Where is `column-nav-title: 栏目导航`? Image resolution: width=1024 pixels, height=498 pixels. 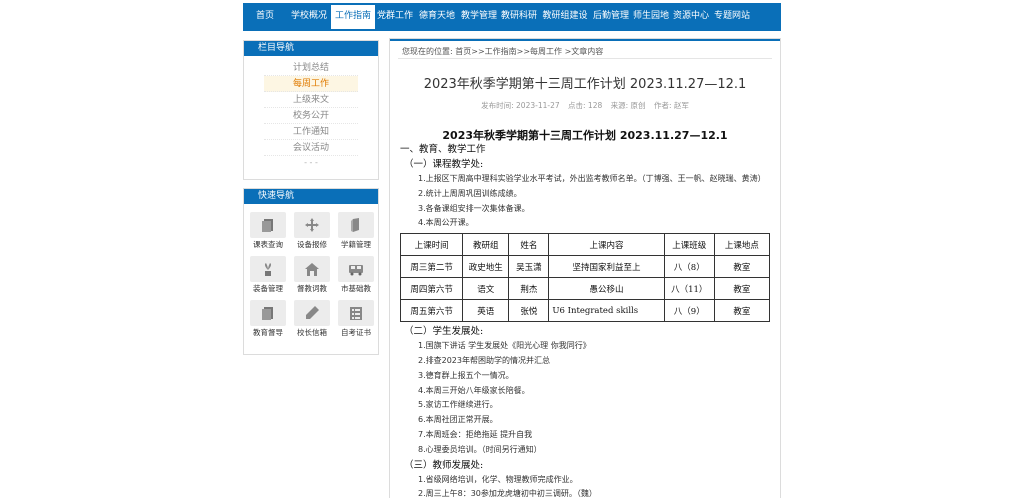 column-nav-title: 栏目导航 is located at coordinates (311, 48).